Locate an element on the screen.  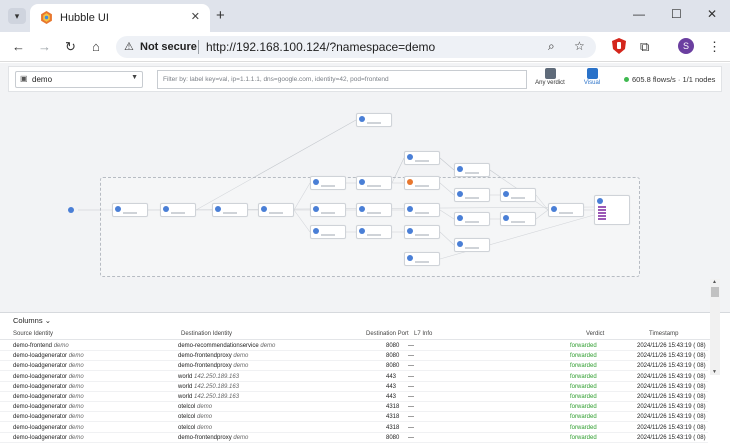
browser-menu-icon: ⋮ is located at coordinates (714, 47).